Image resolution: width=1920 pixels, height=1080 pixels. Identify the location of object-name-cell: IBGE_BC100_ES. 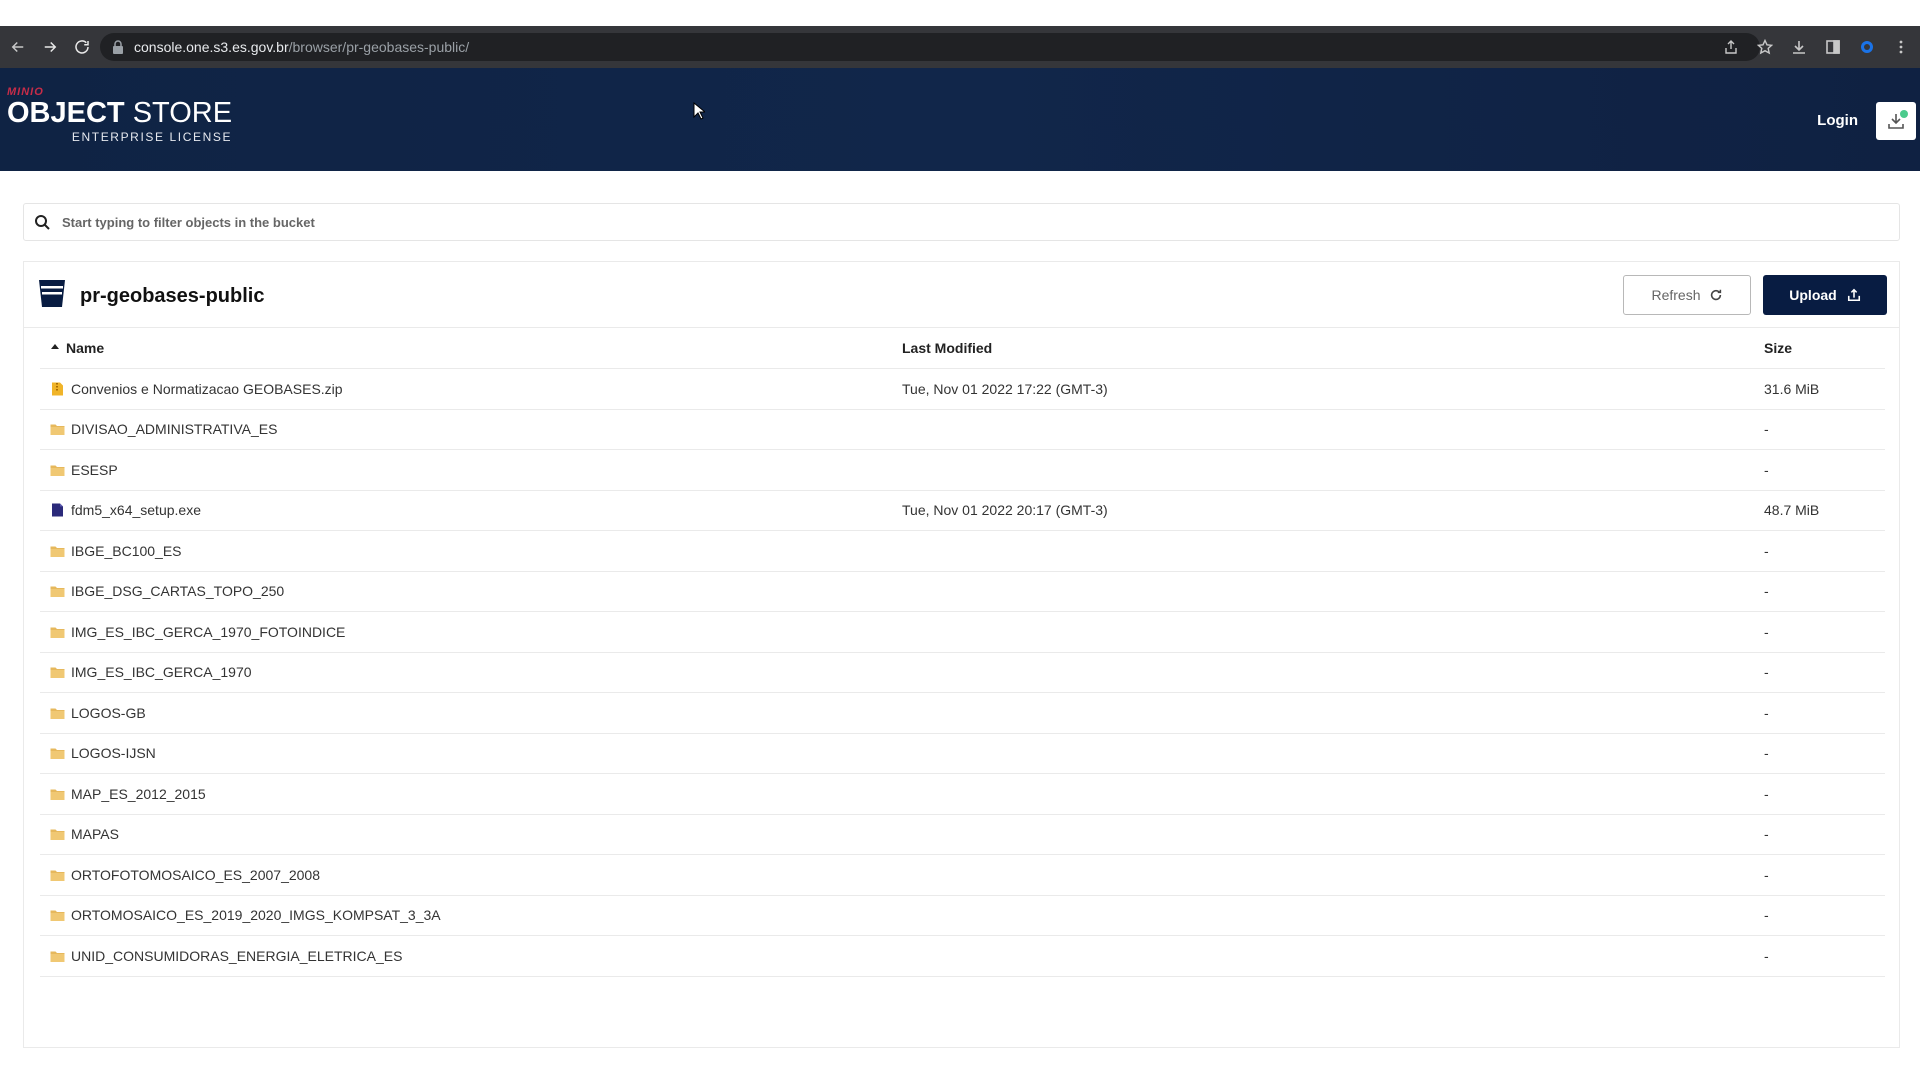
(471, 551).